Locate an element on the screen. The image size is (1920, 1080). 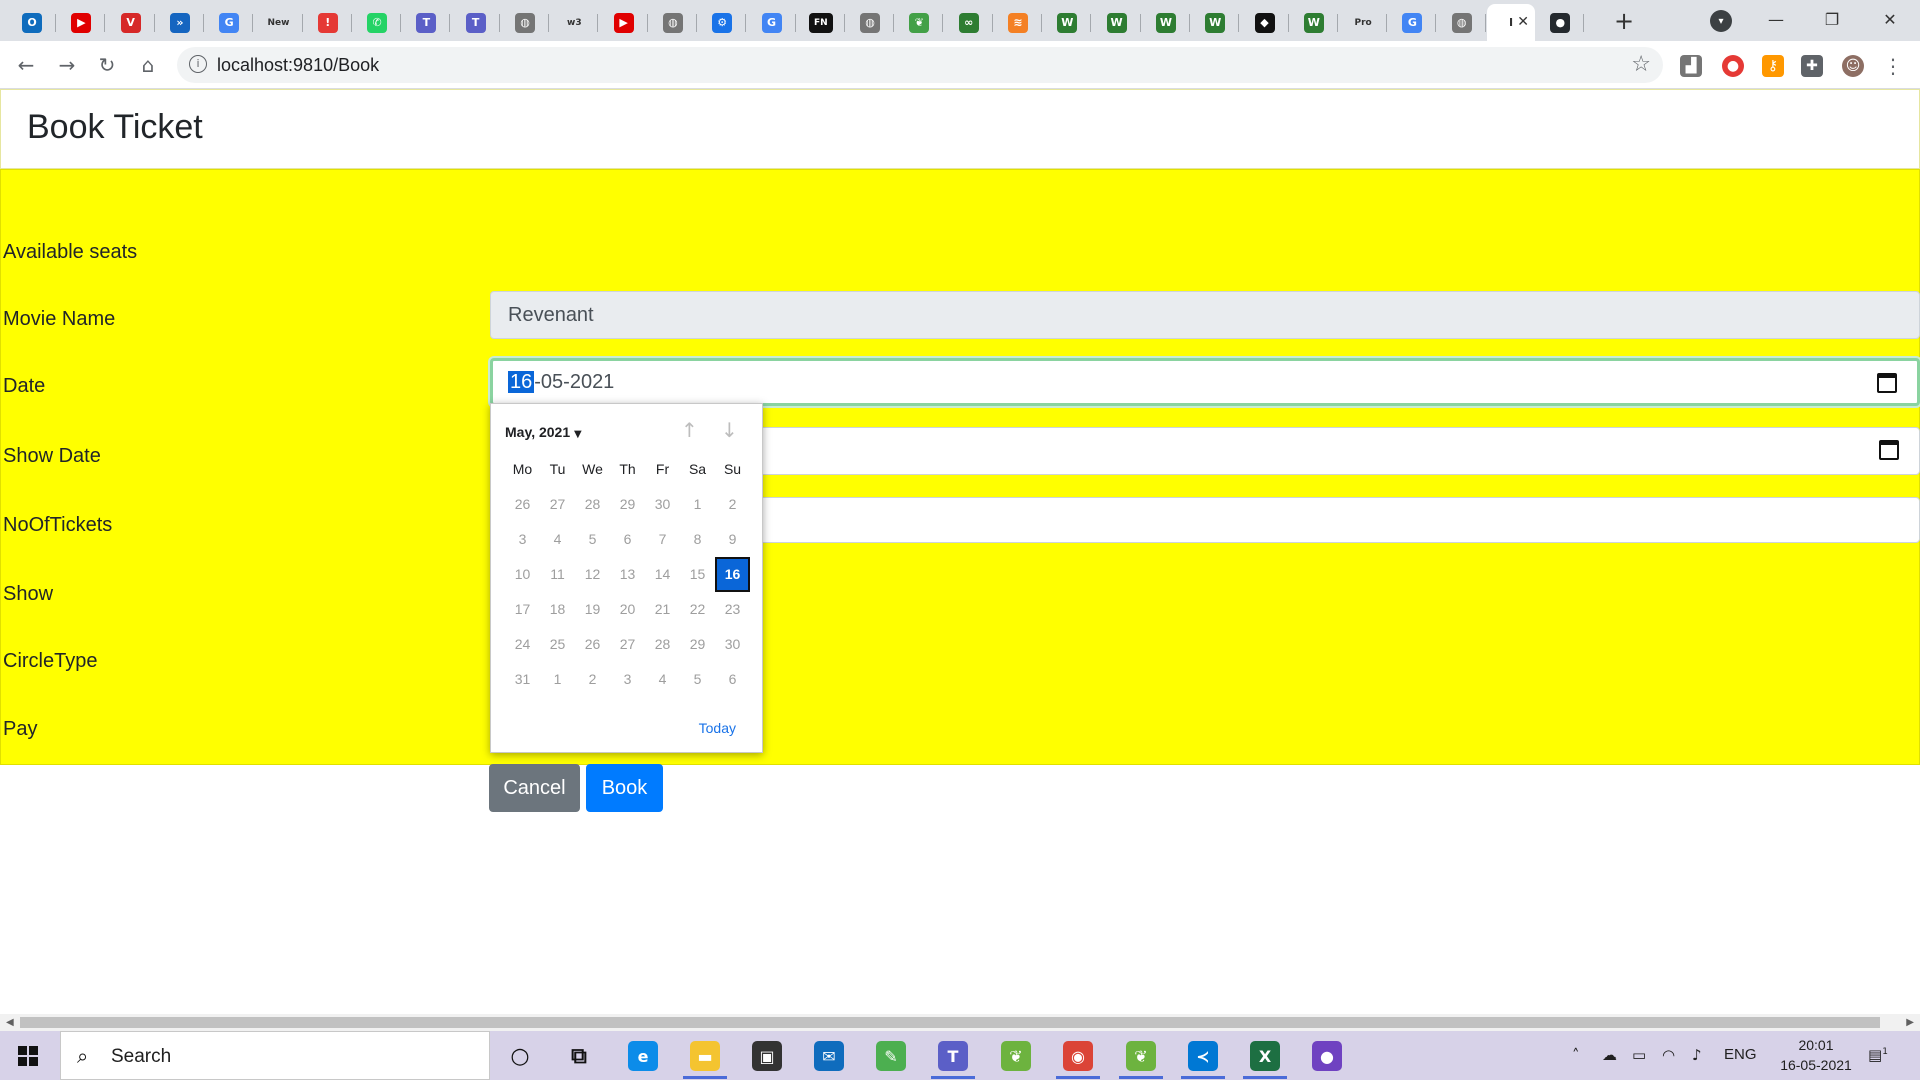
day-cell: 20 is located at coordinates (627, 609).